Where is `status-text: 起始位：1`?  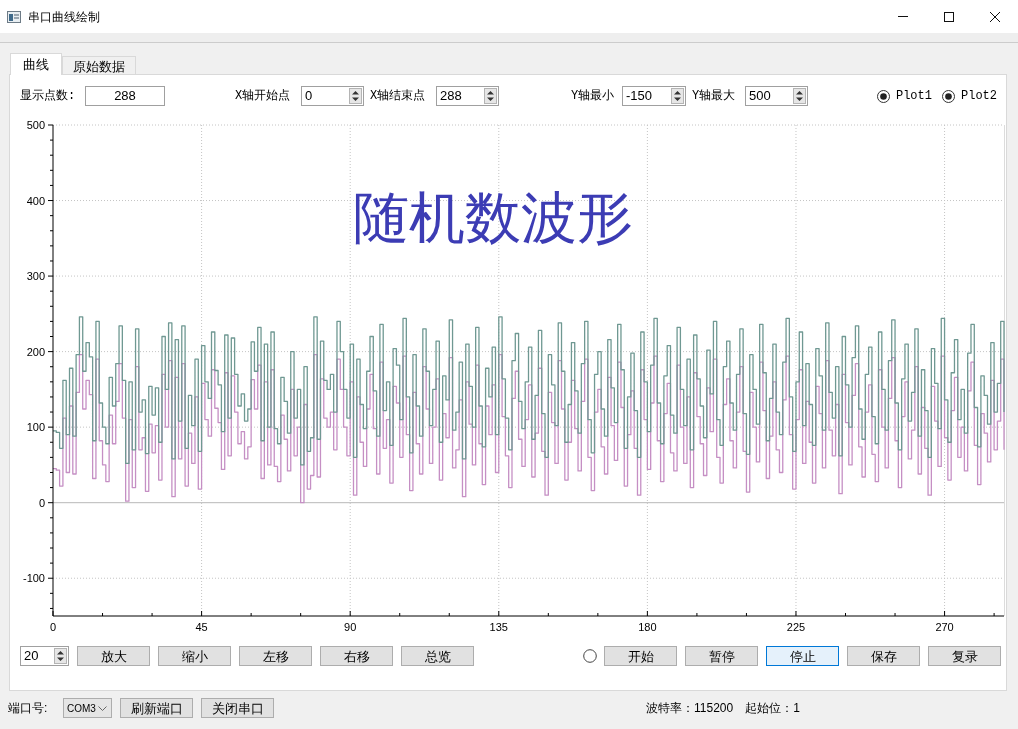
status-text: 起始位：1 is located at coordinates (772, 708).